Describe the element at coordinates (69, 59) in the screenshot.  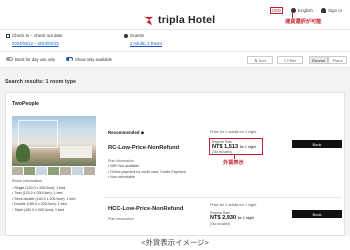
I see `available-toggle` at that location.